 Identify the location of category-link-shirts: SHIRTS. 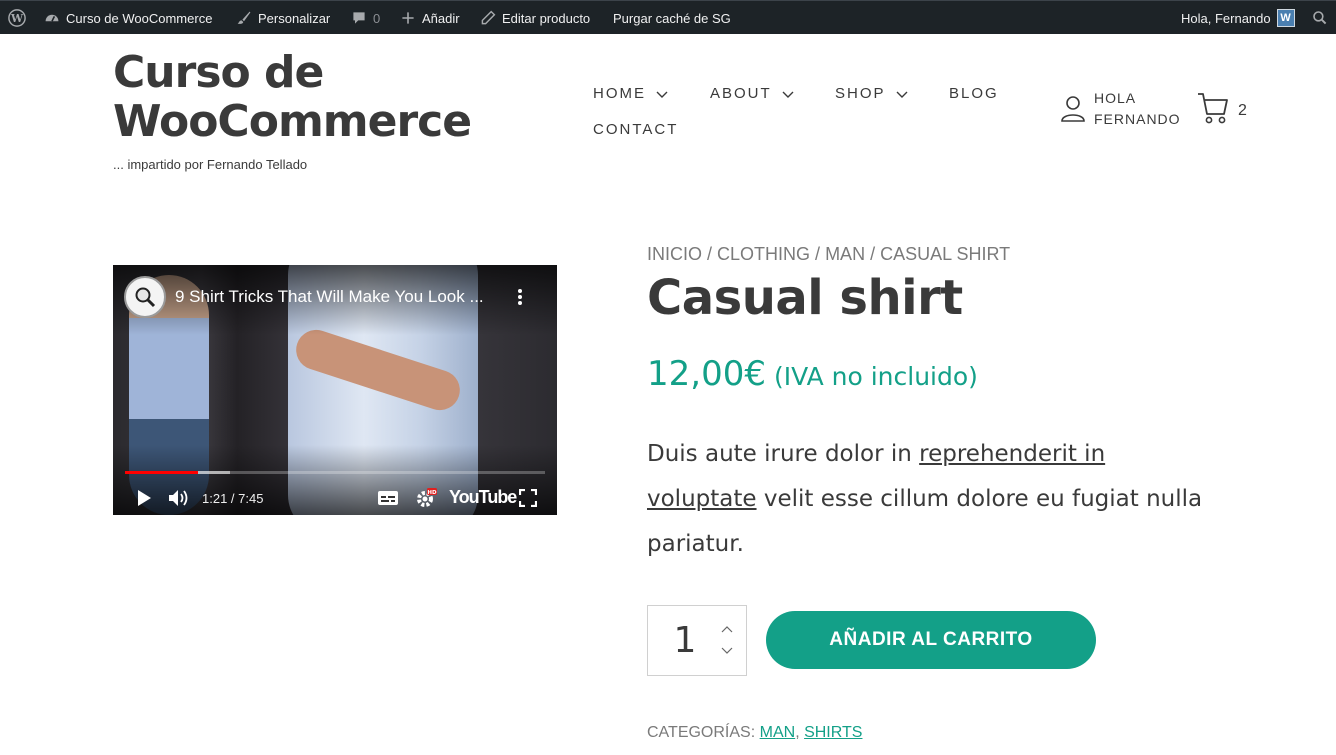
(833, 732).